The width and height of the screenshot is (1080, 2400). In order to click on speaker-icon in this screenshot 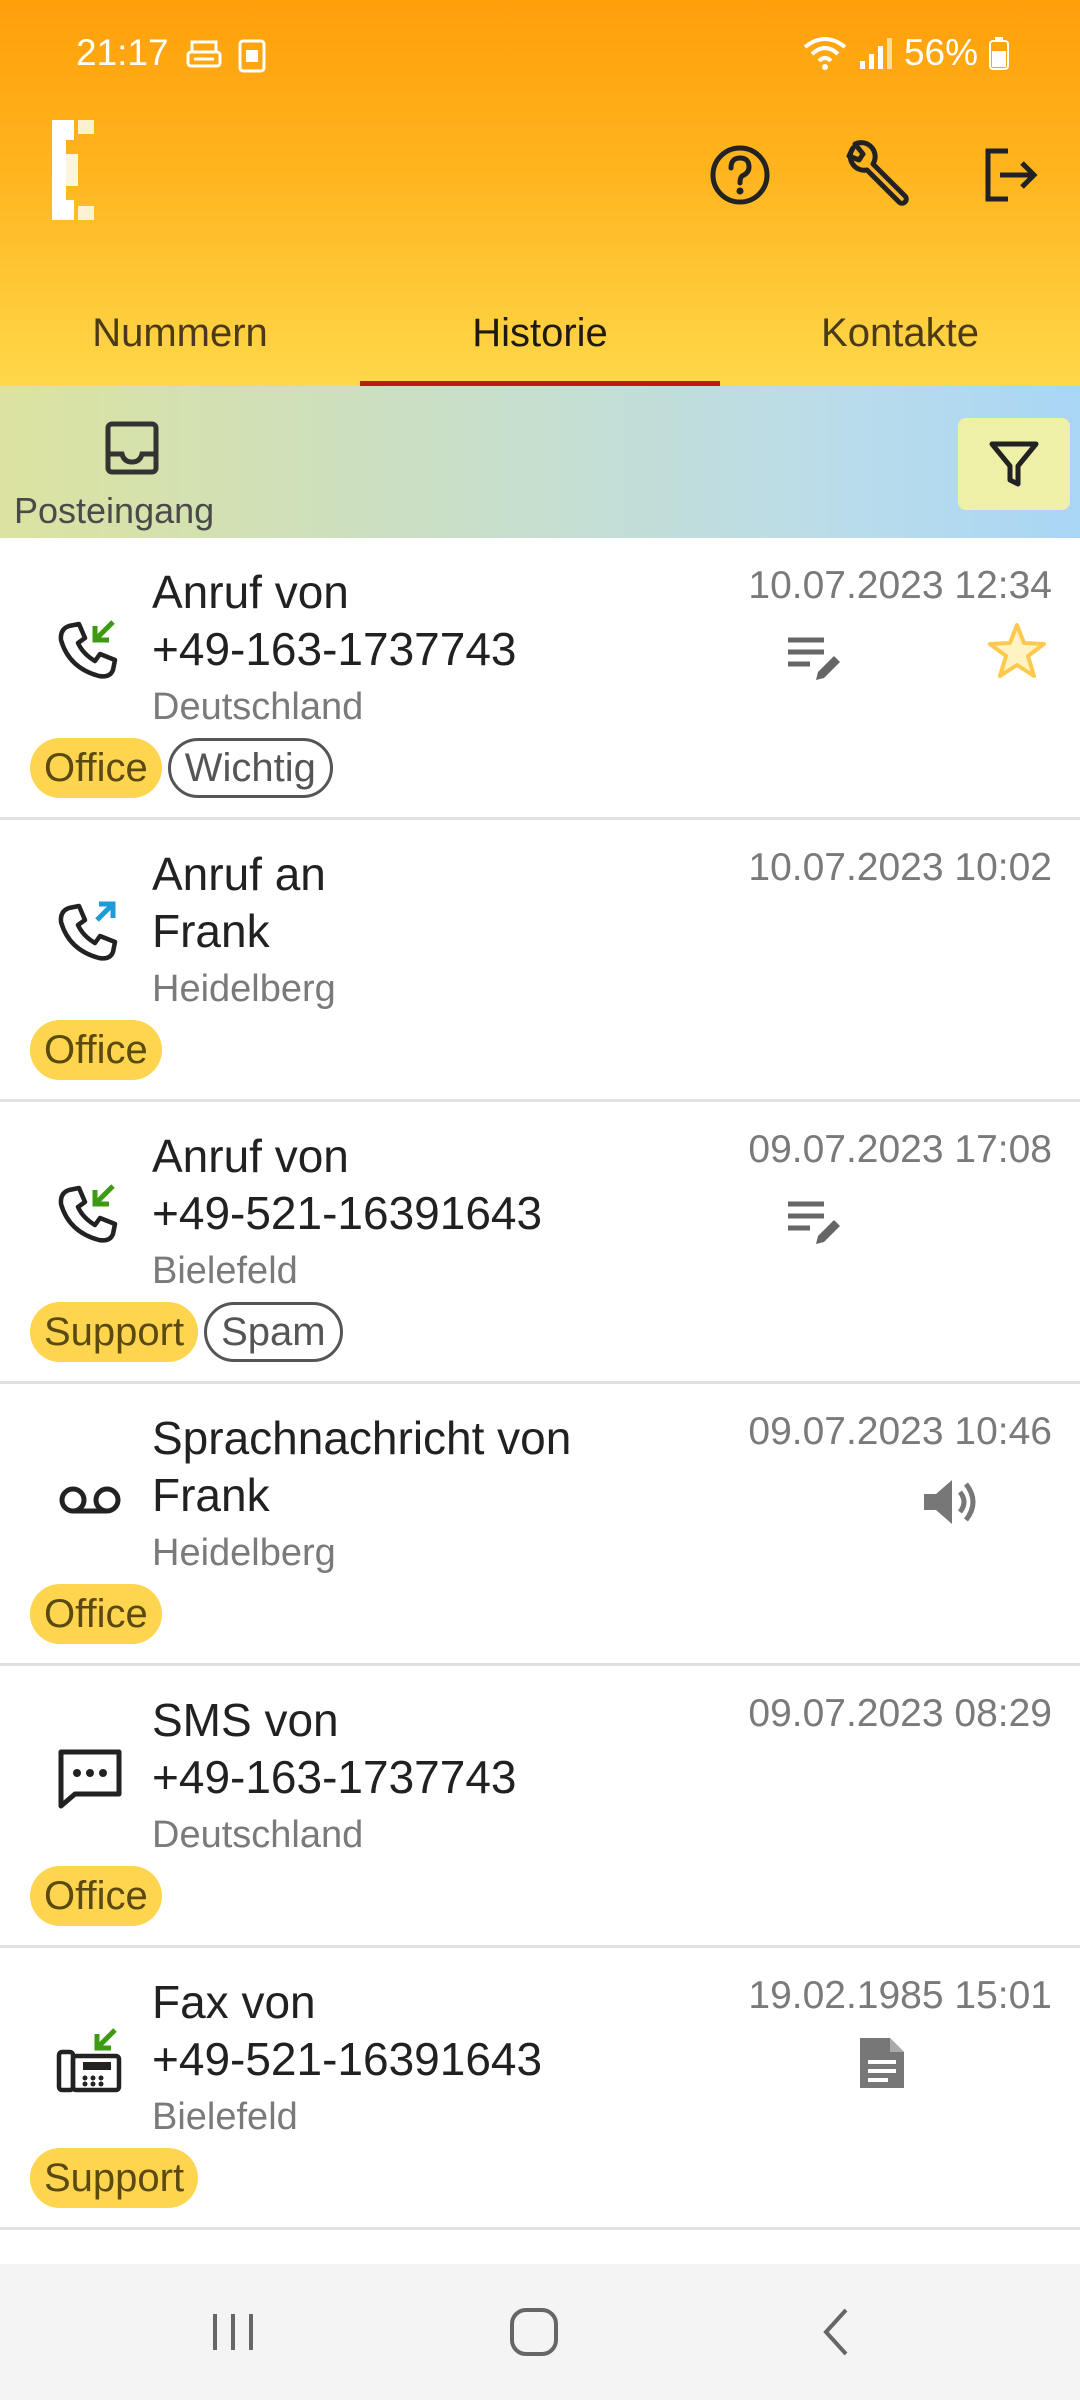, I will do `click(950, 1502)`.